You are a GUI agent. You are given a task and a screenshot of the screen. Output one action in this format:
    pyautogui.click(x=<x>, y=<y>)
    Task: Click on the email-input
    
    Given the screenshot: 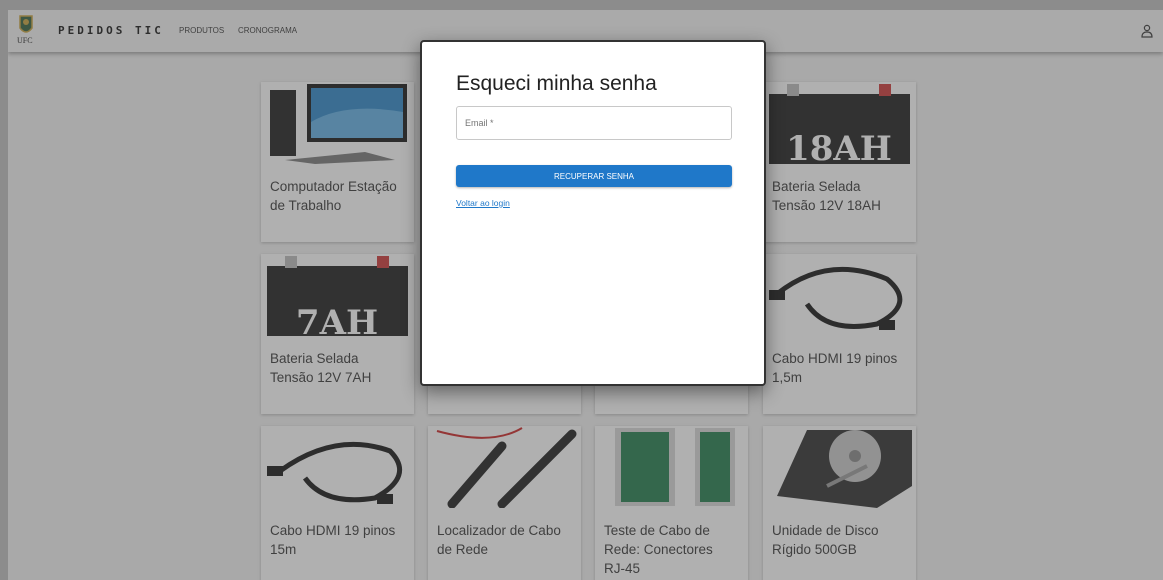 What is the action you would take?
    pyautogui.click(x=594, y=123)
    